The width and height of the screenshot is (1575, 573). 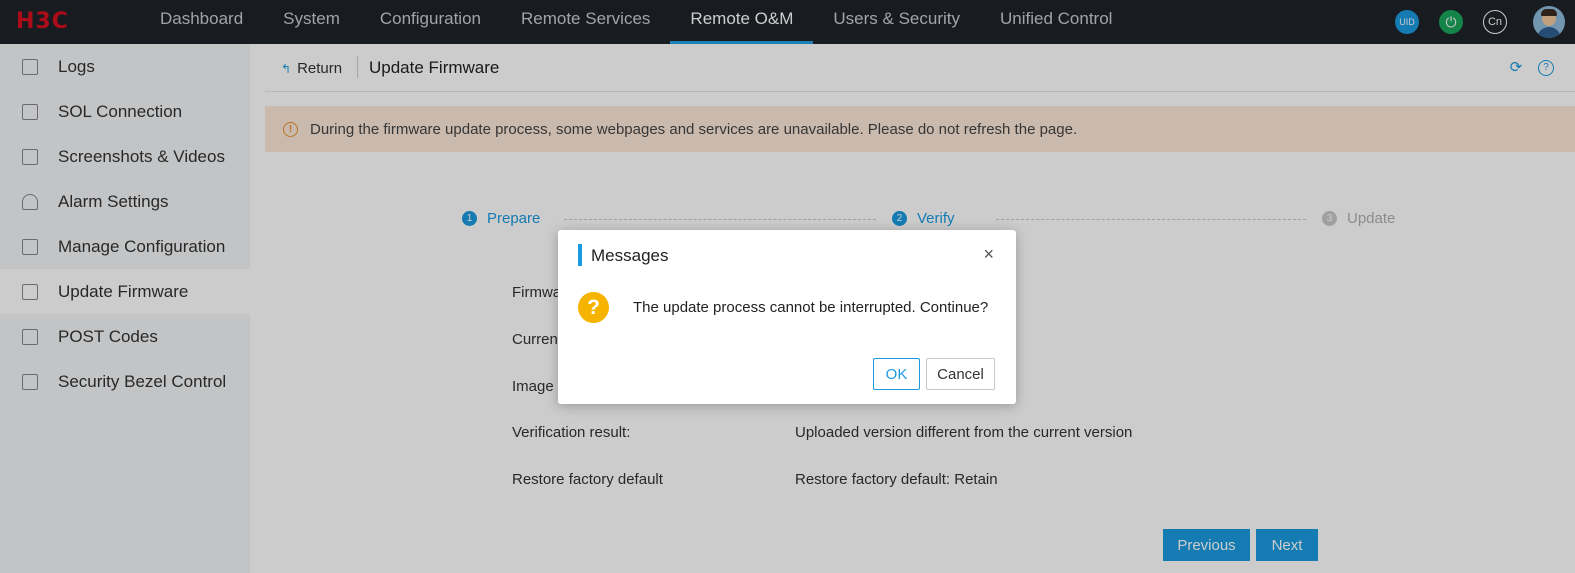 I want to click on ok-button: OK, so click(x=896, y=374).